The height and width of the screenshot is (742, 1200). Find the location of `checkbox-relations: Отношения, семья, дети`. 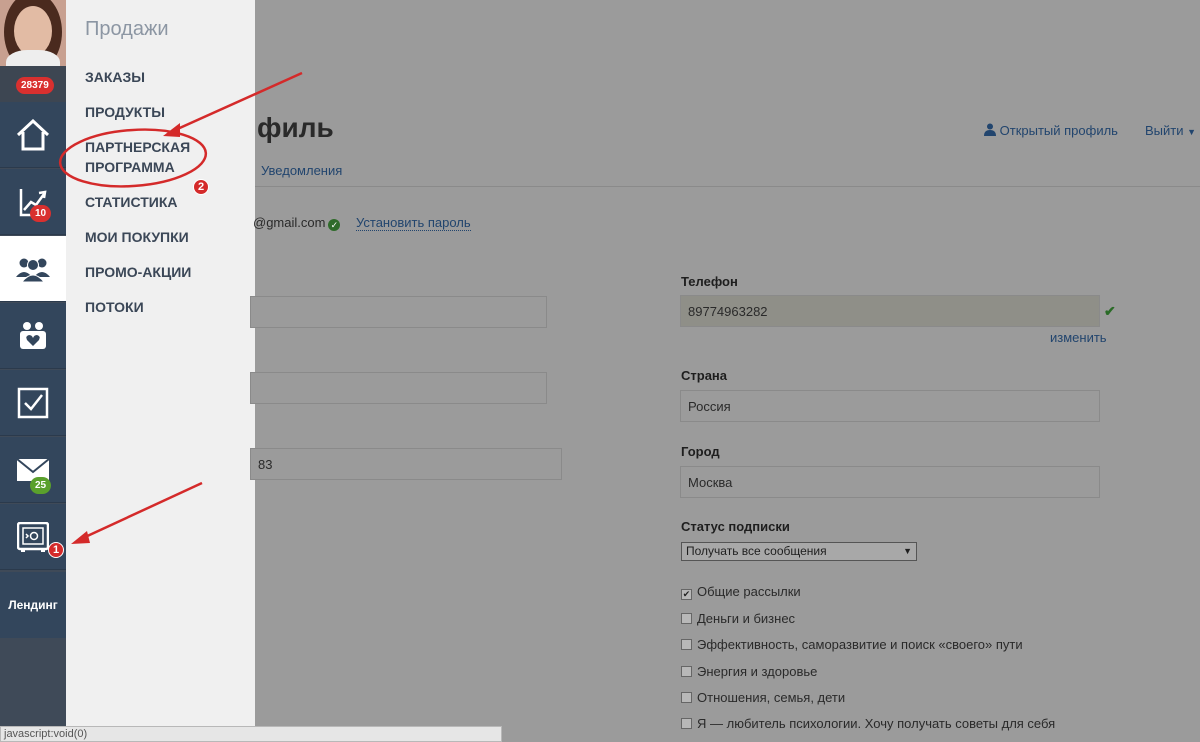

checkbox-relations: Отношения, семья, дети is located at coordinates (763, 698).